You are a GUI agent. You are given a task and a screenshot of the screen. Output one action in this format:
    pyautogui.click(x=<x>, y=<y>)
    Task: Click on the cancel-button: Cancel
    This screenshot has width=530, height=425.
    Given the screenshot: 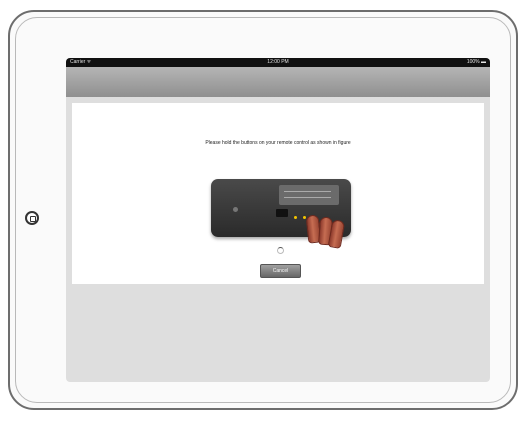 What is the action you would take?
    pyautogui.click(x=280, y=271)
    